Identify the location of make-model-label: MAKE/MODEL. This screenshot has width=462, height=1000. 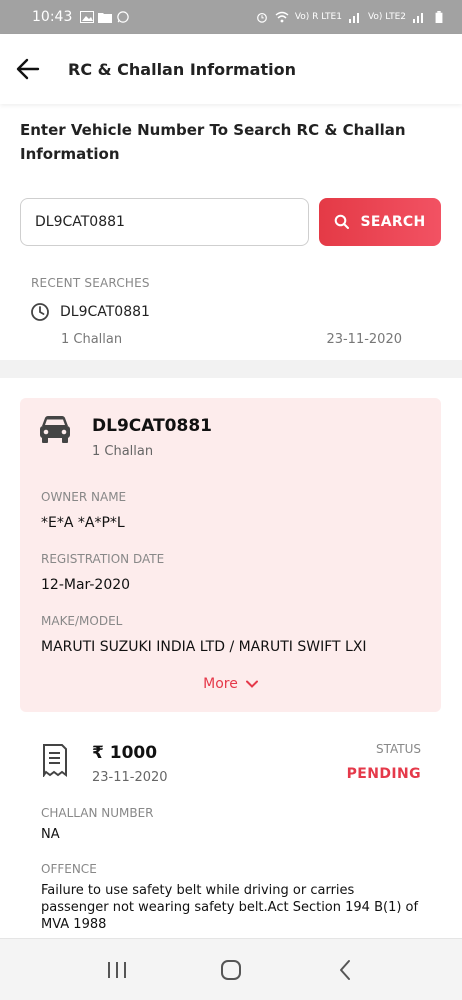
(82, 621).